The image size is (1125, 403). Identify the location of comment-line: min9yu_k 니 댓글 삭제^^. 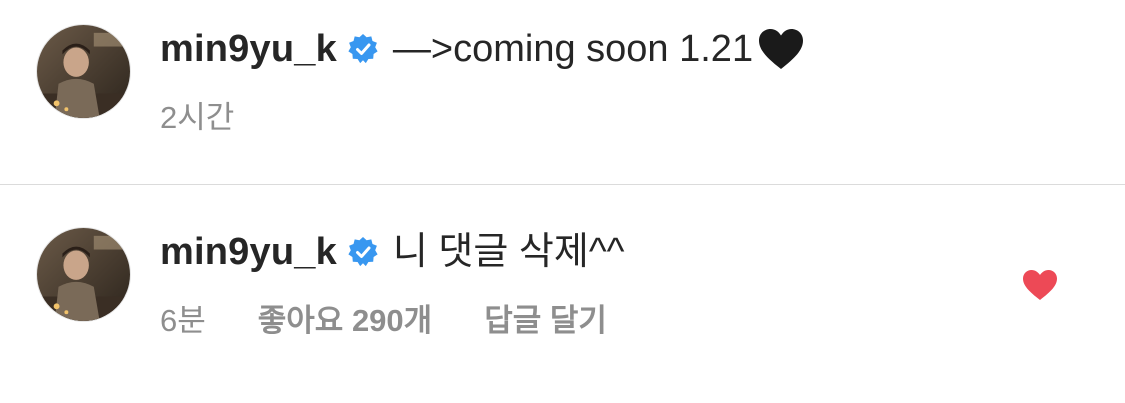
(392, 252).